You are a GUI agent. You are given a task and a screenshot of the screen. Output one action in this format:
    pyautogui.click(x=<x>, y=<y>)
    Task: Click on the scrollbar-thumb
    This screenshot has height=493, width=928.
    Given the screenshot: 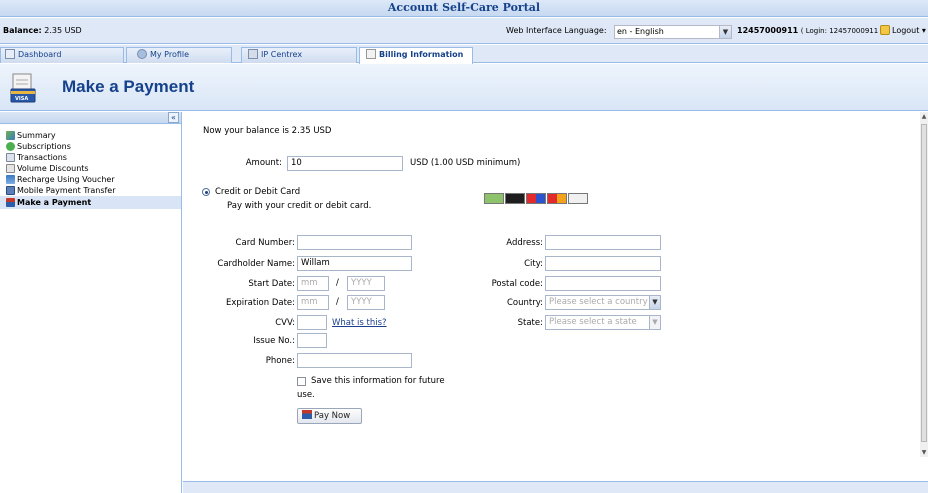 What is the action you would take?
    pyautogui.click(x=924, y=283)
    